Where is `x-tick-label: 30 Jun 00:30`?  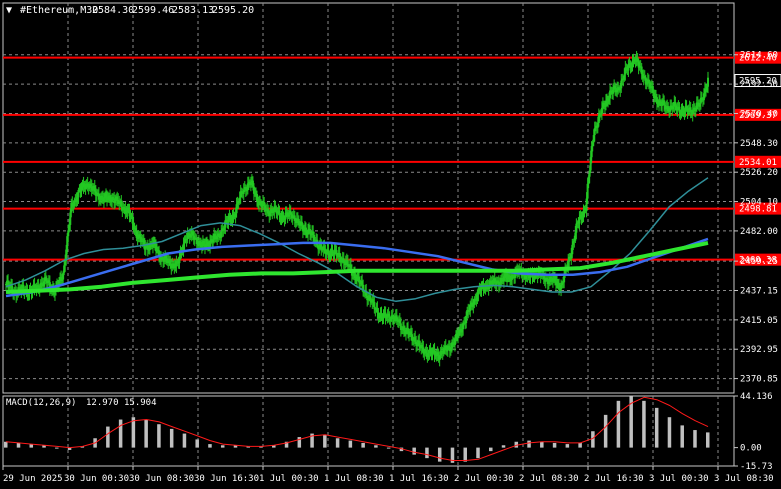 x-tick-label: 30 Jun 00:30 is located at coordinates (96, 479).